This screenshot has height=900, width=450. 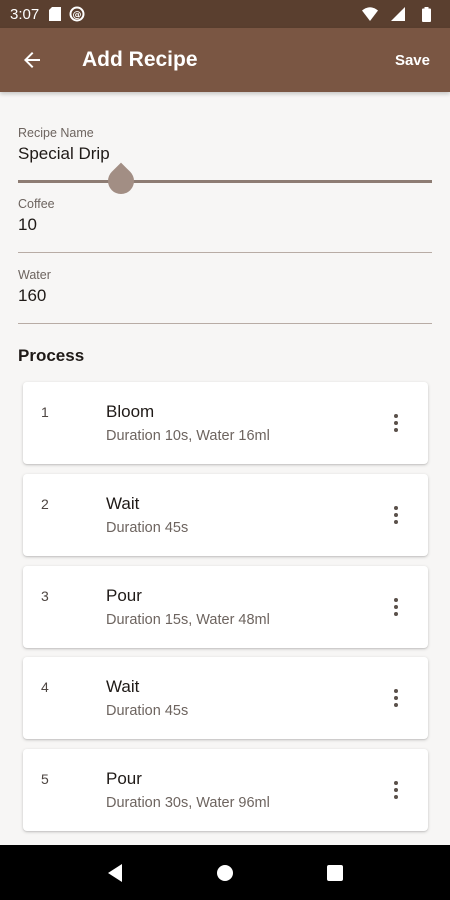 I want to click on battery-icon, so click(x=426, y=14).